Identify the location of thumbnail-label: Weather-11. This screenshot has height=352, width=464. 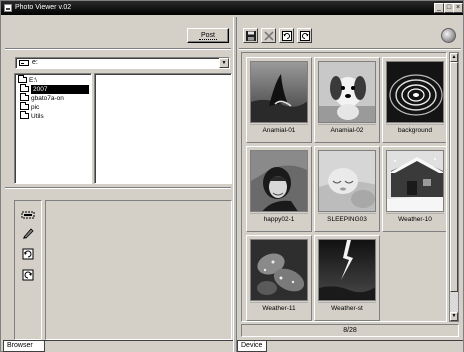
(279, 308).